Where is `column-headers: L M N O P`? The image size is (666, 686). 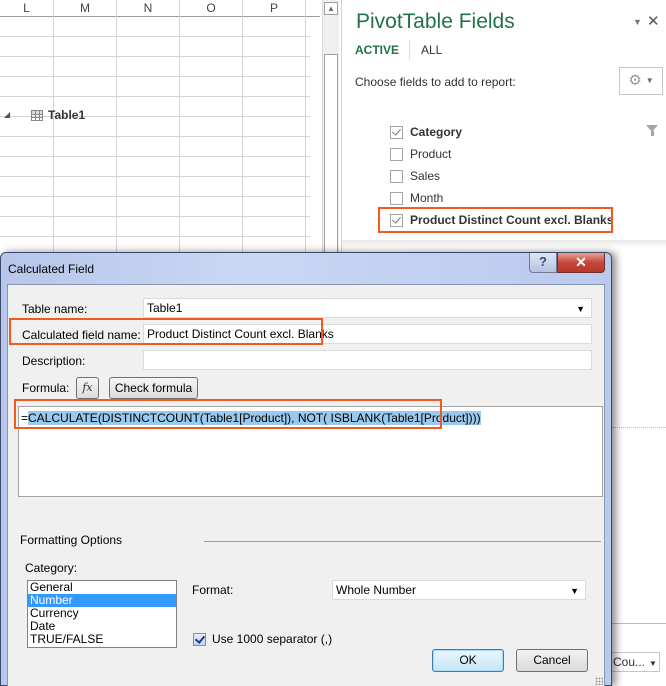
column-headers: L M N O P is located at coordinates (160, 8).